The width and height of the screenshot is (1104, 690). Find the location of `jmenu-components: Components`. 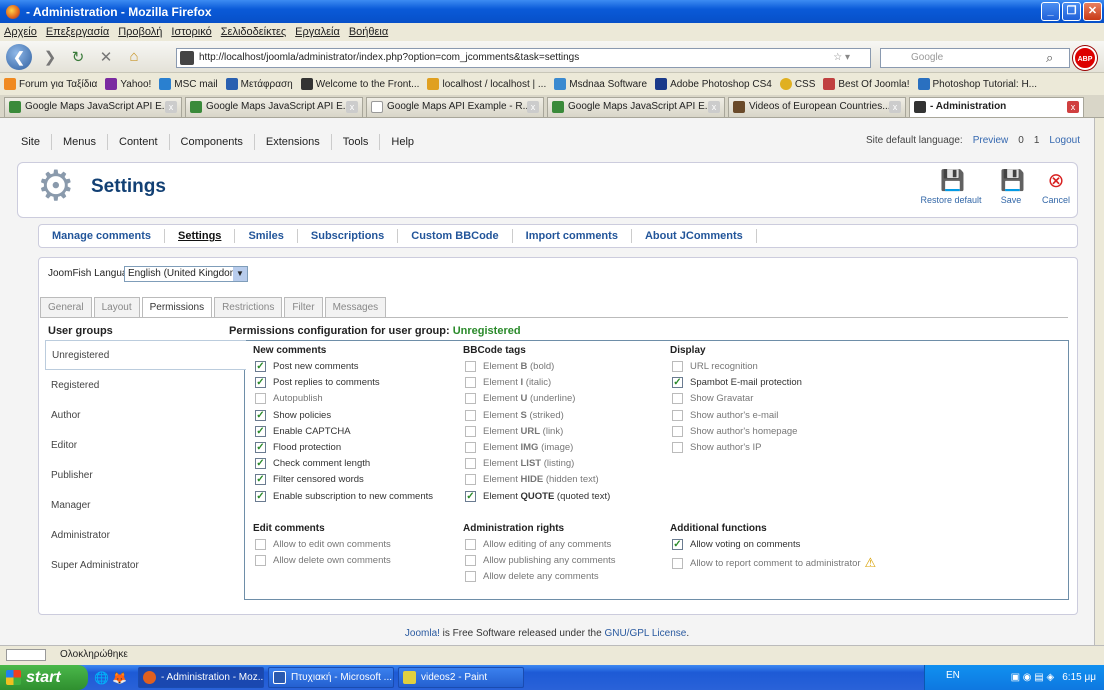

jmenu-components: Components is located at coordinates (212, 142).